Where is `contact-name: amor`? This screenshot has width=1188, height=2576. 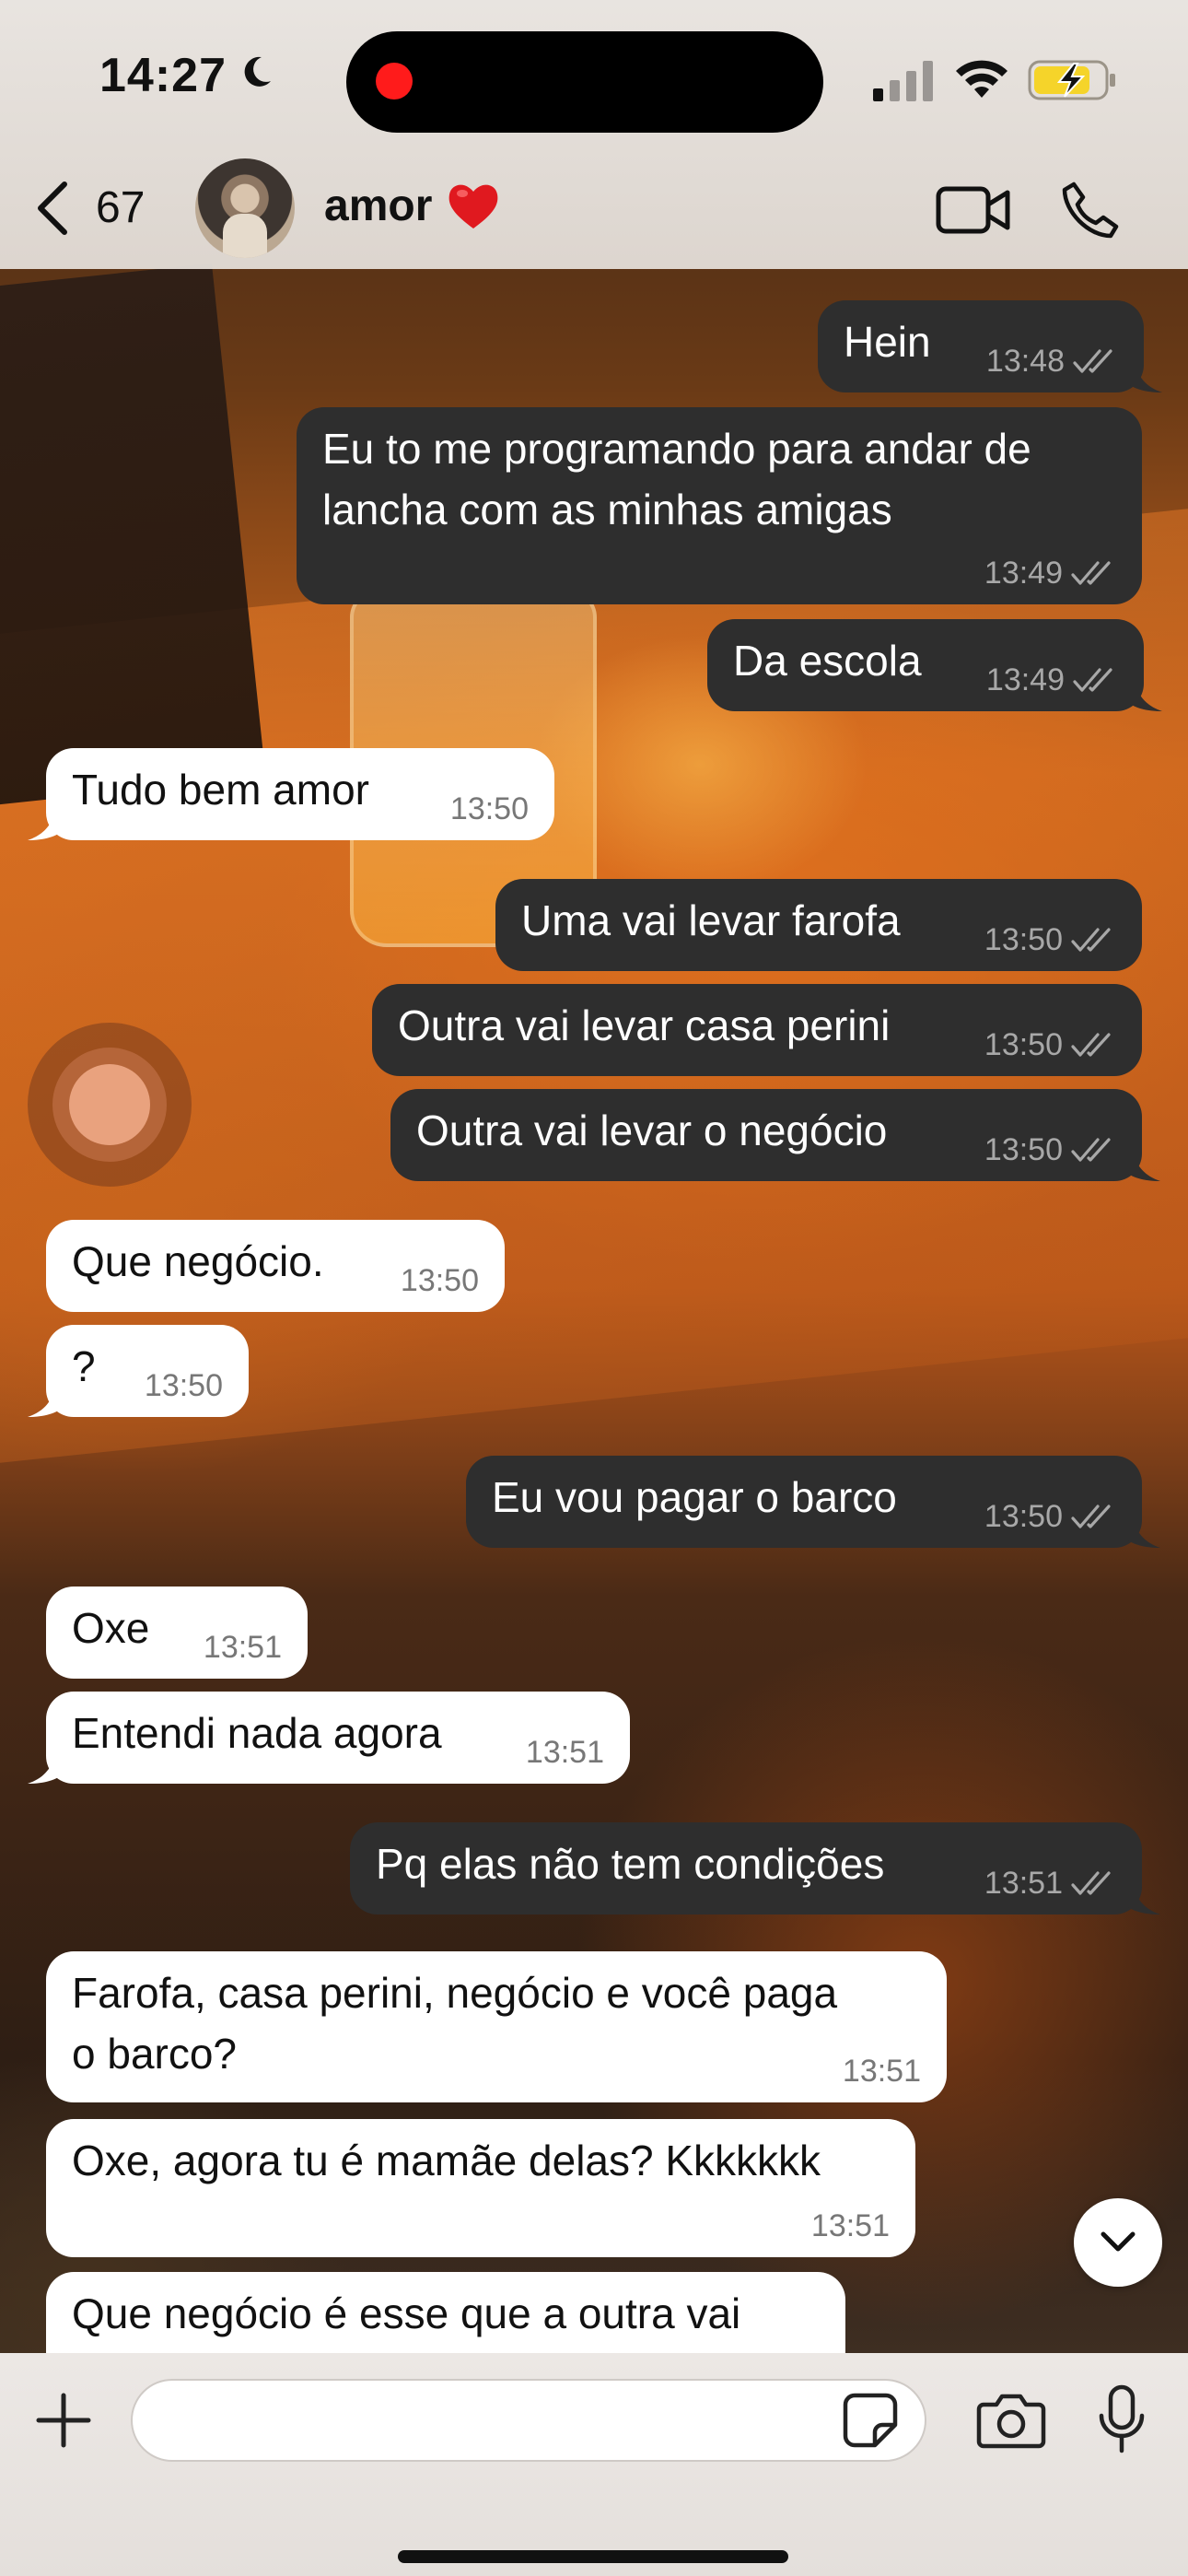
contact-name: amor is located at coordinates (378, 206).